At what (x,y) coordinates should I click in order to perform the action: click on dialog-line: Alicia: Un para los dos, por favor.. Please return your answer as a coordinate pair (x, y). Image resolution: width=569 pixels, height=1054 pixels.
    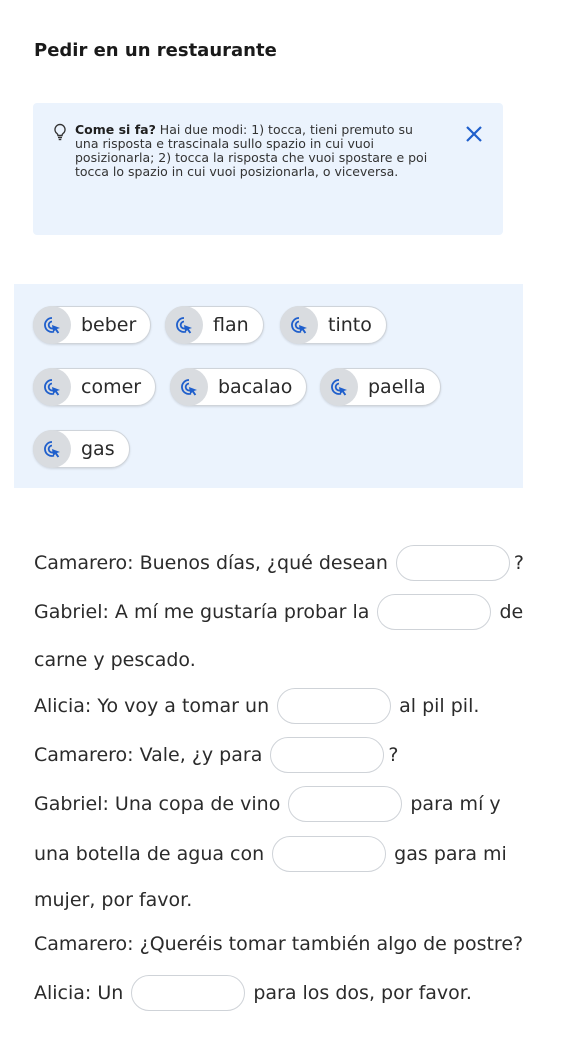
    Looking at the image, I should click on (253, 993).